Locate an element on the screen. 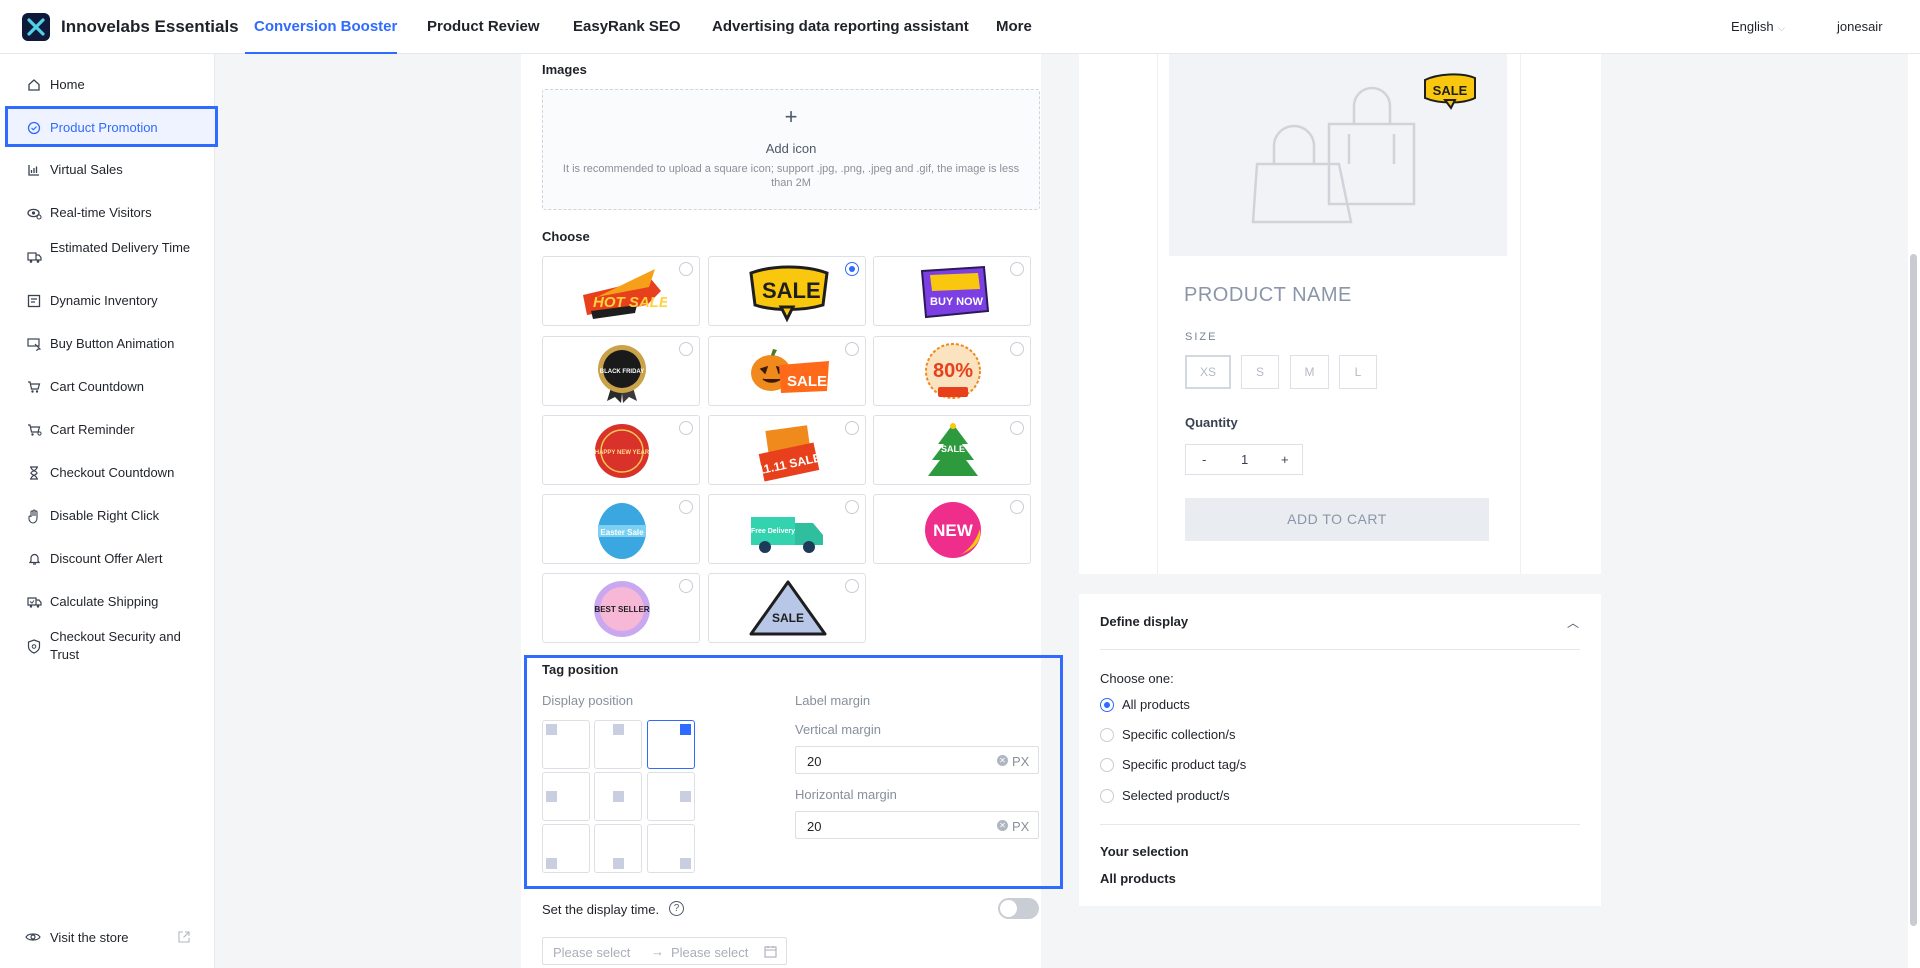 Image resolution: width=1920 pixels, height=968 pixels. sidebar-item-checkout-countdown: Checkout Countdown is located at coordinates (107, 473).